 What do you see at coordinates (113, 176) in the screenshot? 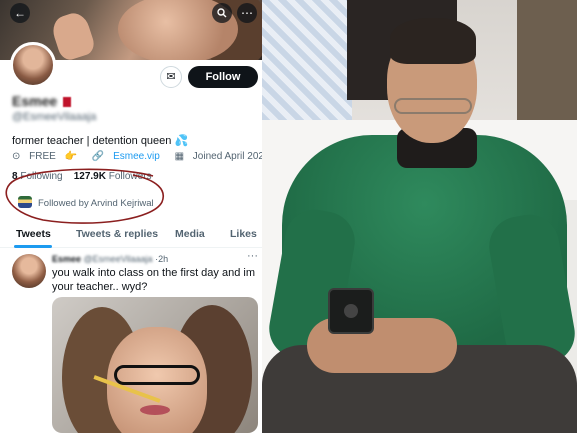
I see `followers-stat: 127.9K Followers` at bounding box center [113, 176].